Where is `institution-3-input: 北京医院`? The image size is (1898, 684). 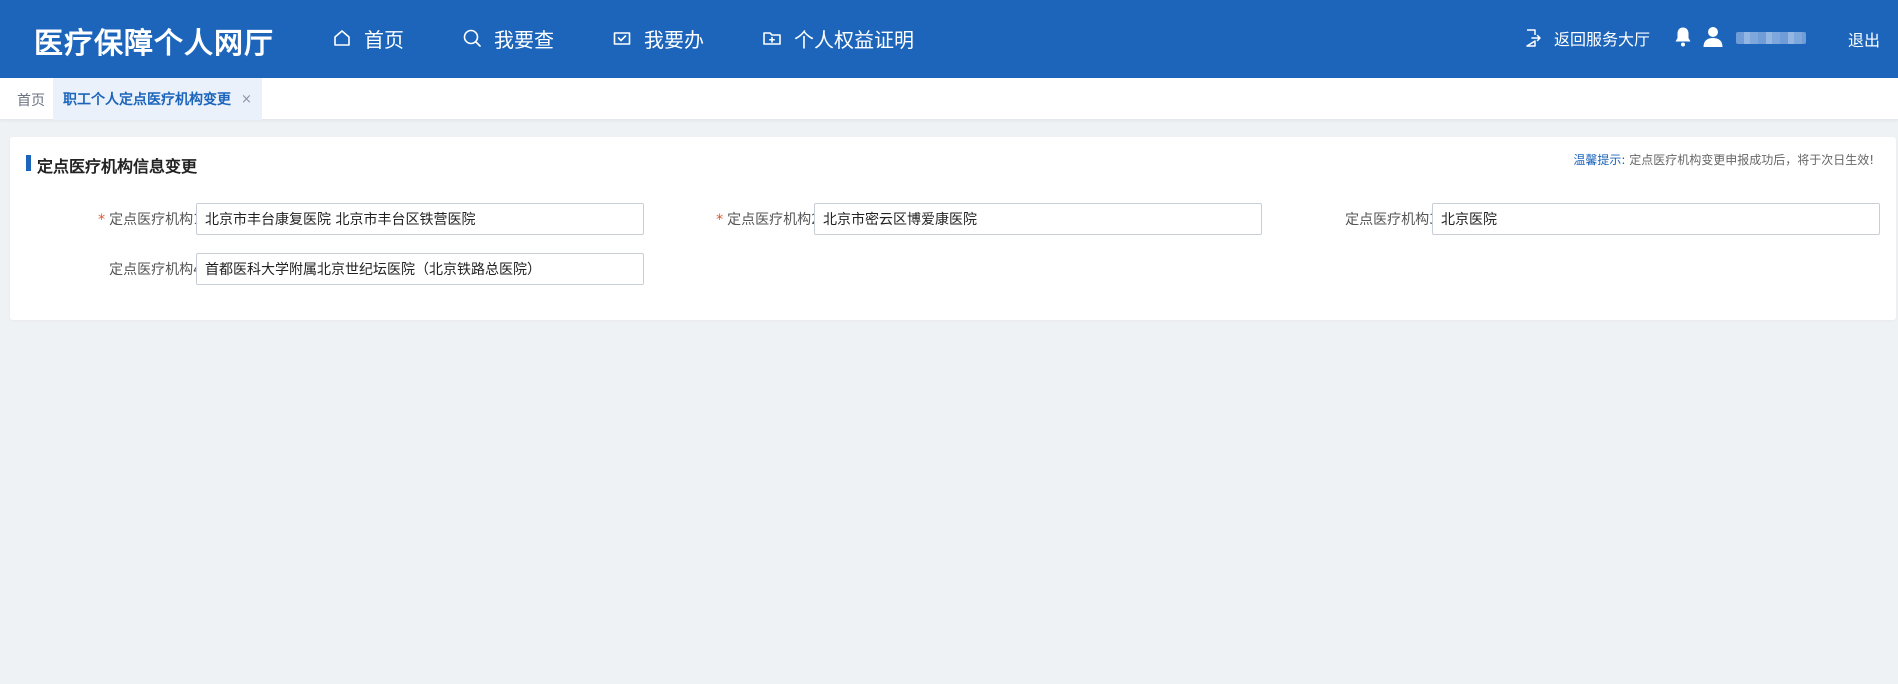 institution-3-input: 北京医院 is located at coordinates (1656, 219).